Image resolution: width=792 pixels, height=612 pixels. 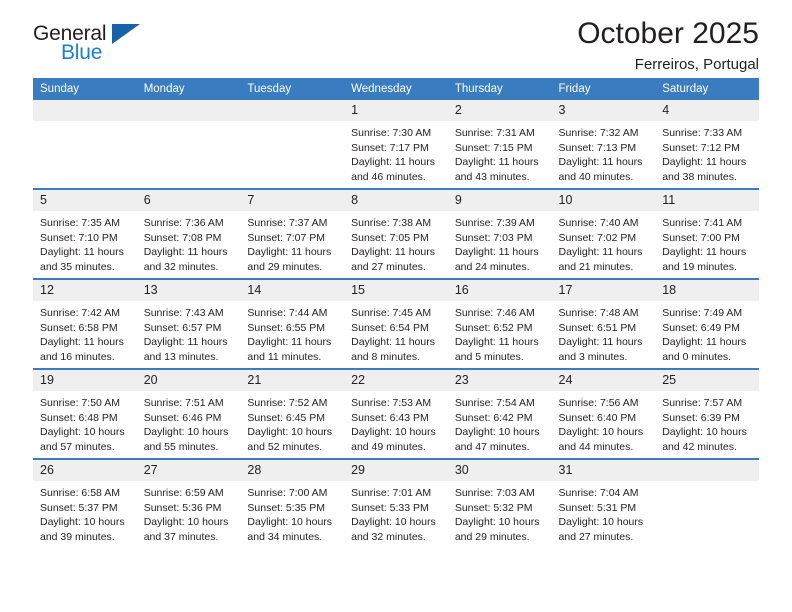 What do you see at coordinates (183, 313) in the screenshot?
I see `sunrise-text: Sunrise: 7:43 AM` at bounding box center [183, 313].